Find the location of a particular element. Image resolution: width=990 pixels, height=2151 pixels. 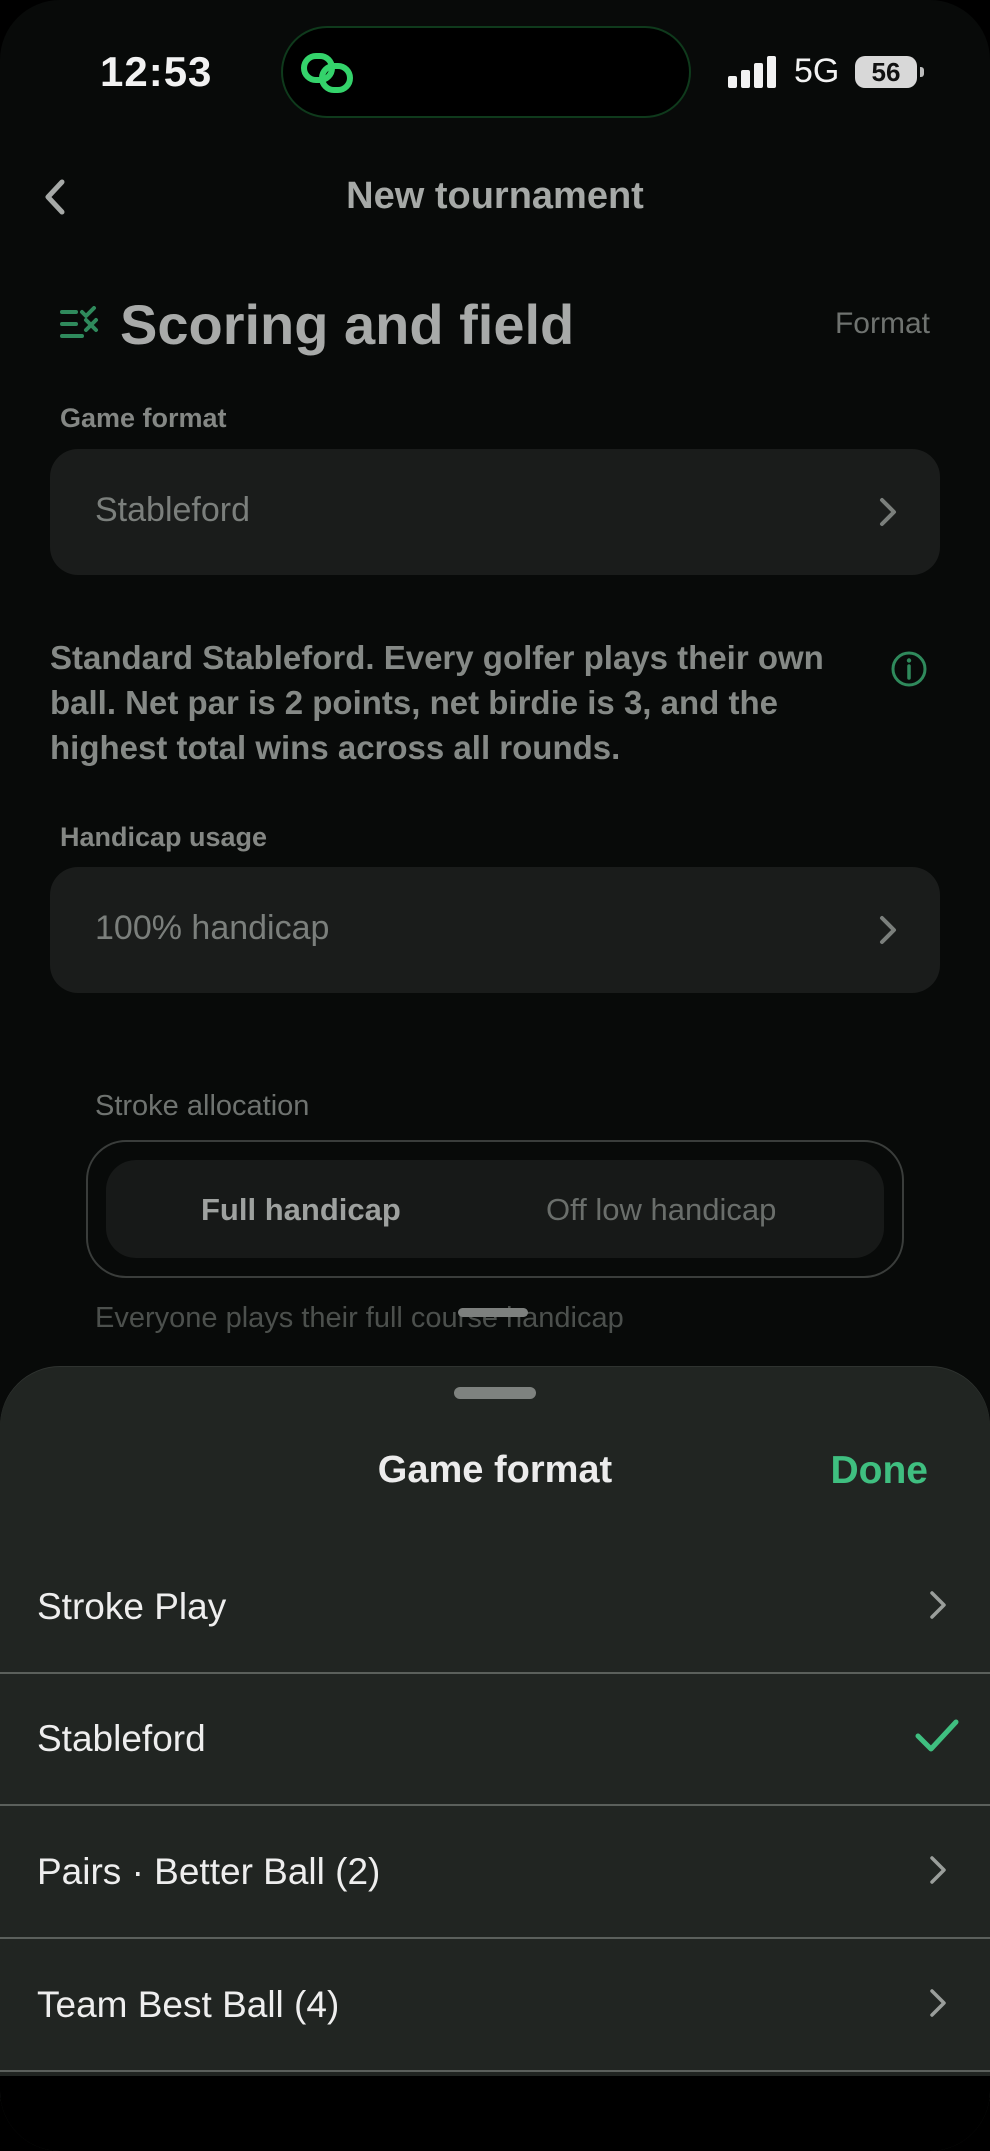

done-button: Done is located at coordinates (880, 1471).